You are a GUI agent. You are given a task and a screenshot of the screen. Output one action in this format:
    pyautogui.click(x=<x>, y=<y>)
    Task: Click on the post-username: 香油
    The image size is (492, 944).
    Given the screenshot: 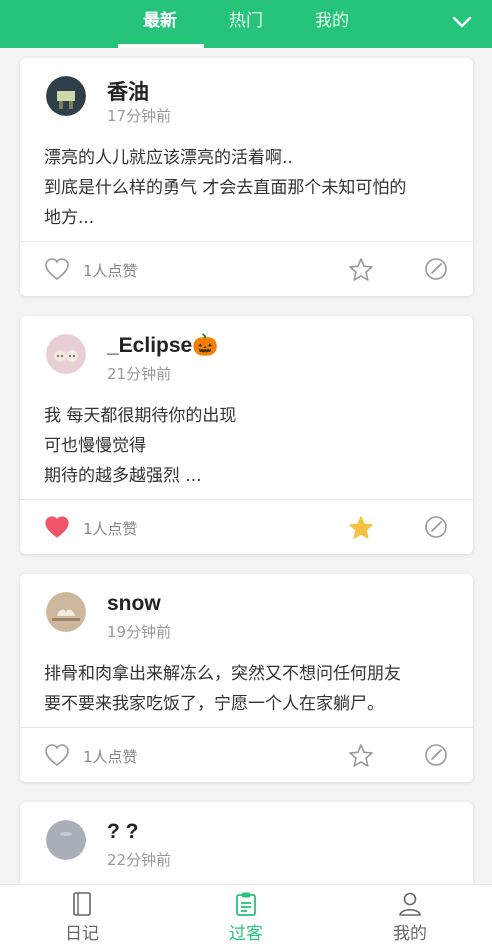 What is the action you would take?
    pyautogui.click(x=128, y=91)
    